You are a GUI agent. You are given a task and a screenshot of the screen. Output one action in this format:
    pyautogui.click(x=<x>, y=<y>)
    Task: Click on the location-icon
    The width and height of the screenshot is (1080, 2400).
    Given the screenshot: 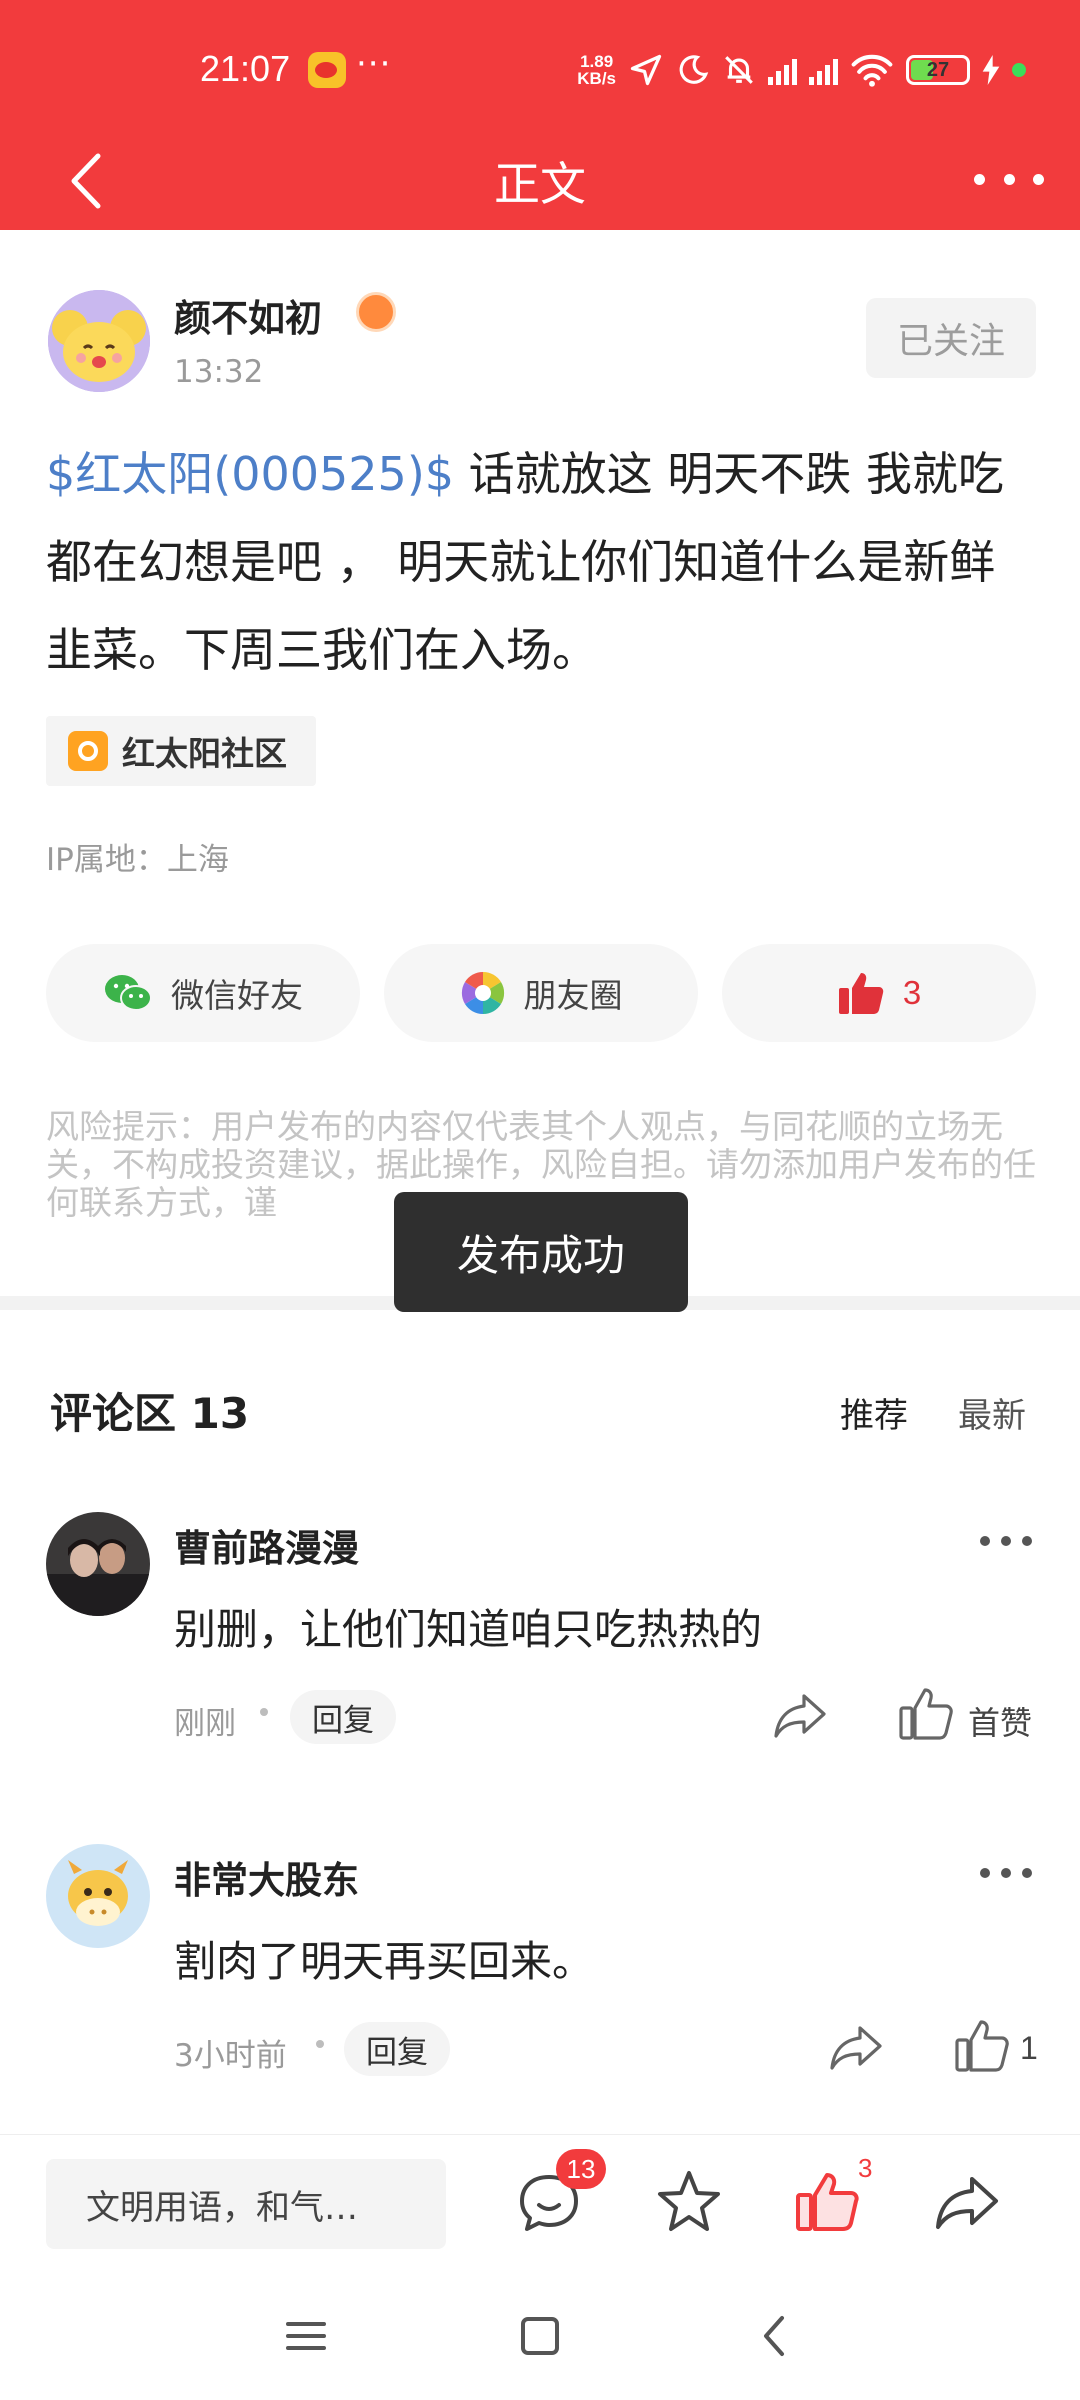 What is the action you would take?
    pyautogui.click(x=646, y=70)
    